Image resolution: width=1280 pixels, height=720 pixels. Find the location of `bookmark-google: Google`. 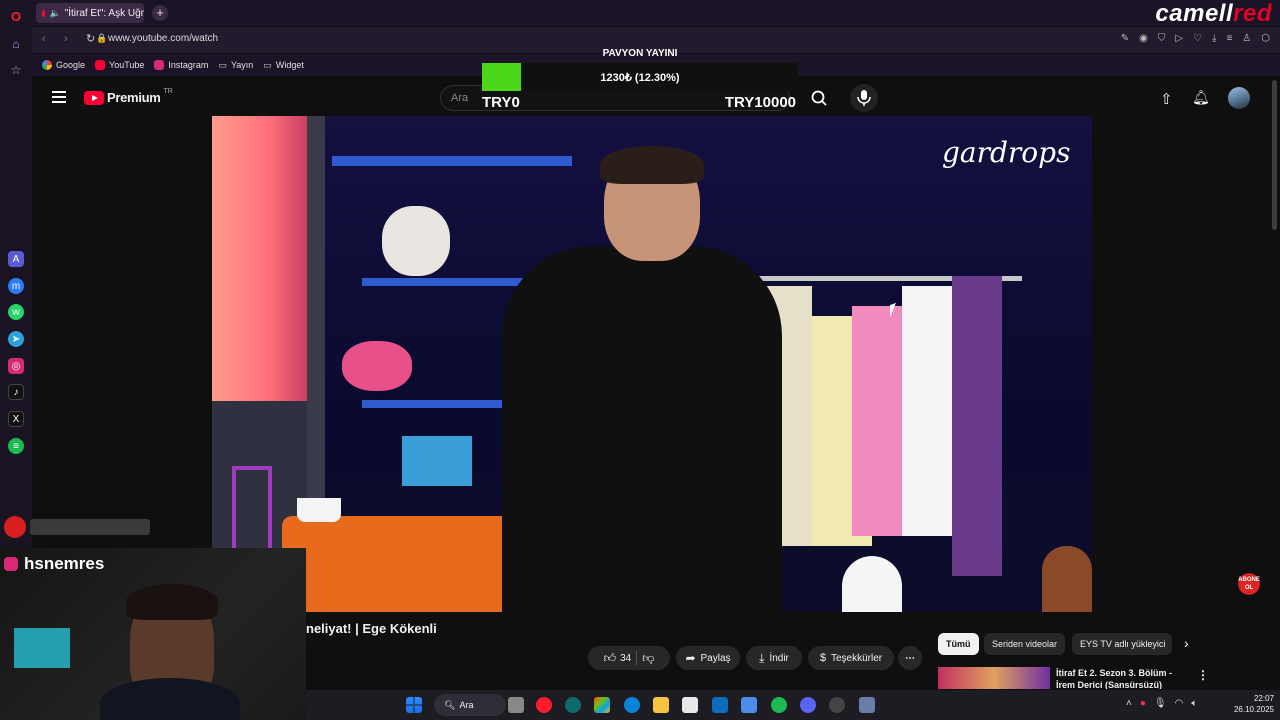

bookmark-google: Google is located at coordinates (63, 65).